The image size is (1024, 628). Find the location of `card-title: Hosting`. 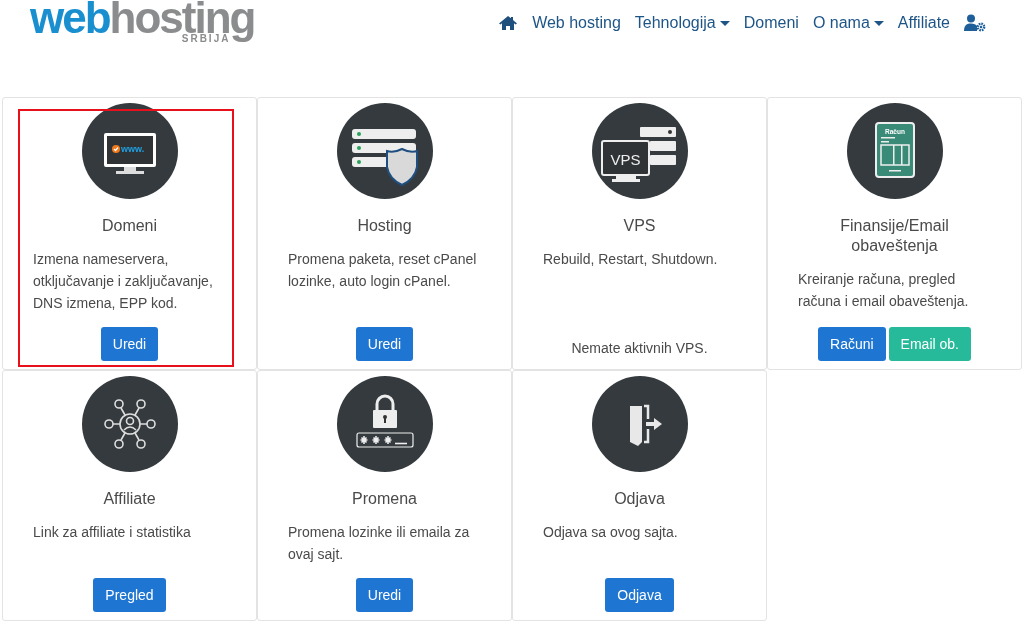

card-title: Hosting is located at coordinates (384, 226).